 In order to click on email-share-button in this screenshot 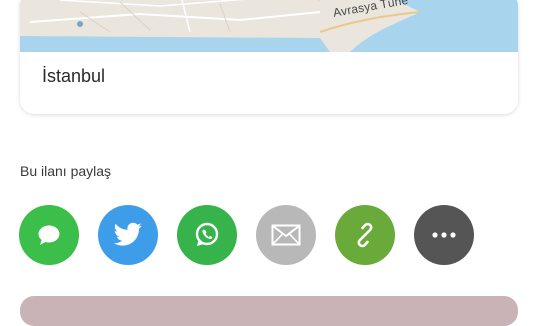, I will do `click(286, 235)`.